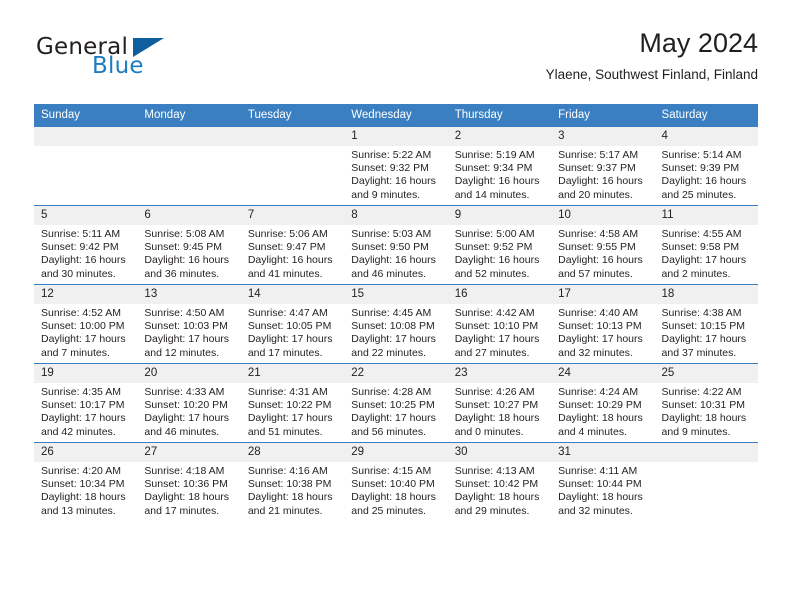 This screenshot has height=612, width=792. What do you see at coordinates (390, 168) in the screenshot?
I see `sunset-time: Sunset: 9:32 PM` at bounding box center [390, 168].